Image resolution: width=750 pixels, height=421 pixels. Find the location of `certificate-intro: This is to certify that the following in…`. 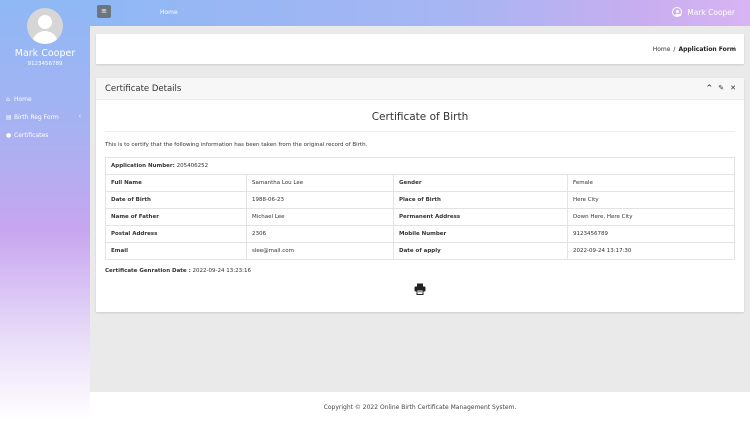

certificate-intro: This is to certify that the following in… is located at coordinates (236, 145).